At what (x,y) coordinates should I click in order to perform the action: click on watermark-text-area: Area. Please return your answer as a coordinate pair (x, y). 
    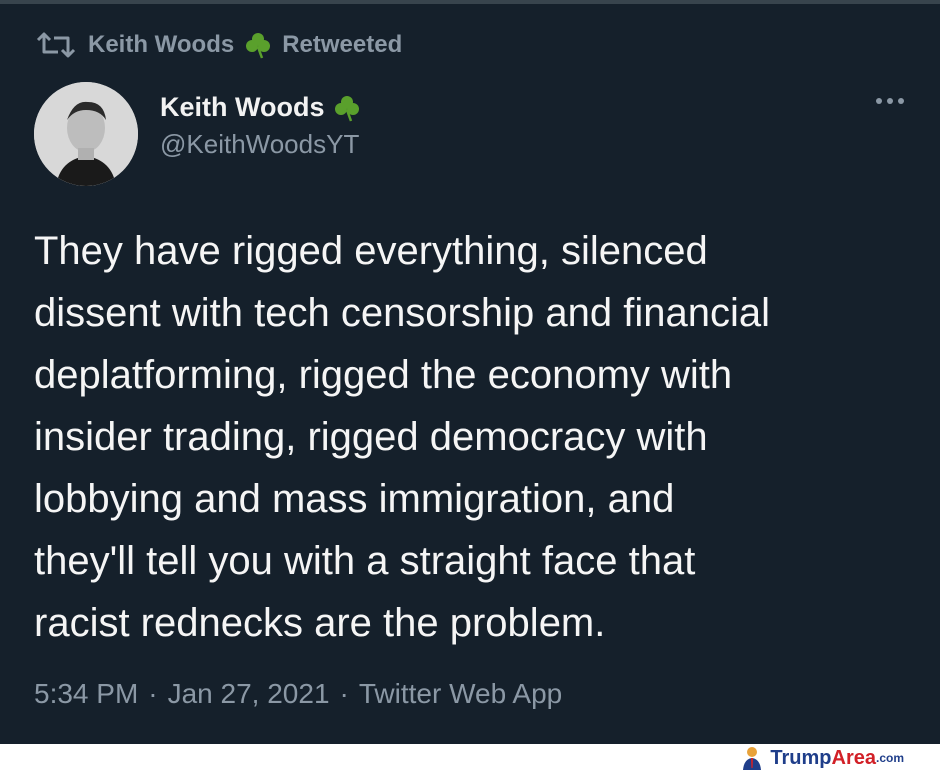
    Looking at the image, I should click on (853, 757).